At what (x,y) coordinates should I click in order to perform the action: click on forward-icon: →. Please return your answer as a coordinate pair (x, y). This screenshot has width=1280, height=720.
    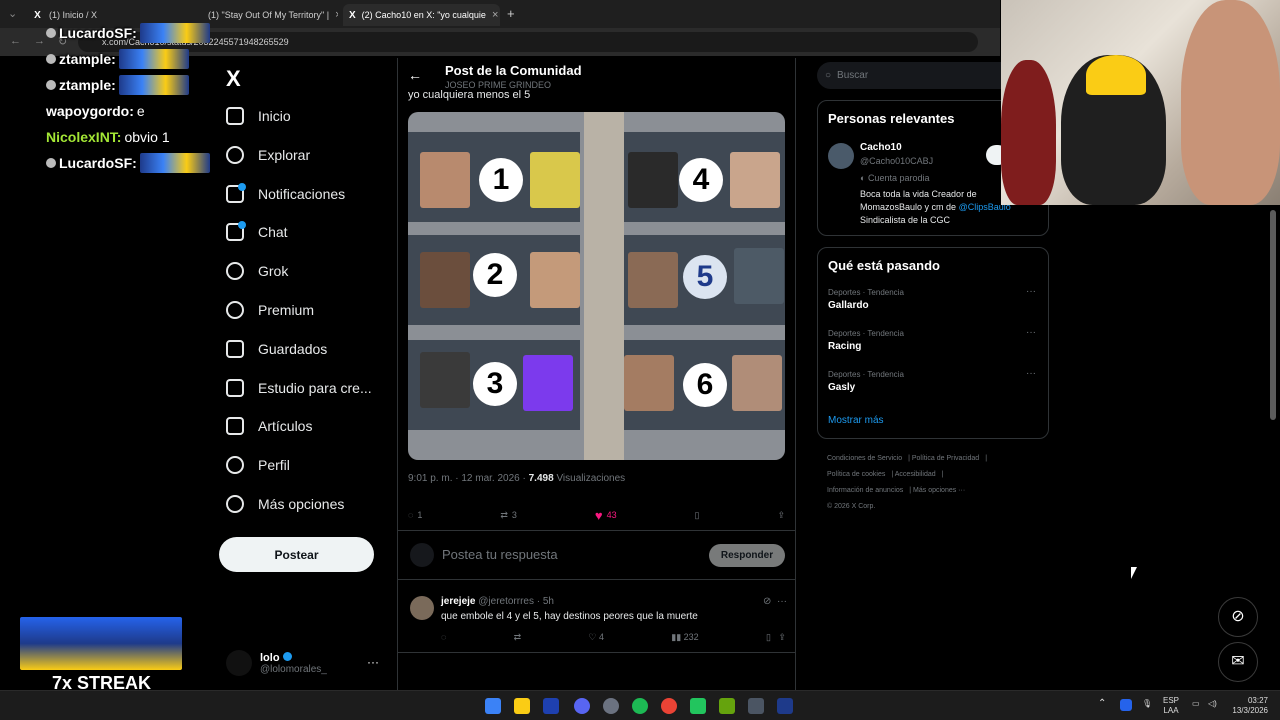
    Looking at the image, I should click on (39, 41).